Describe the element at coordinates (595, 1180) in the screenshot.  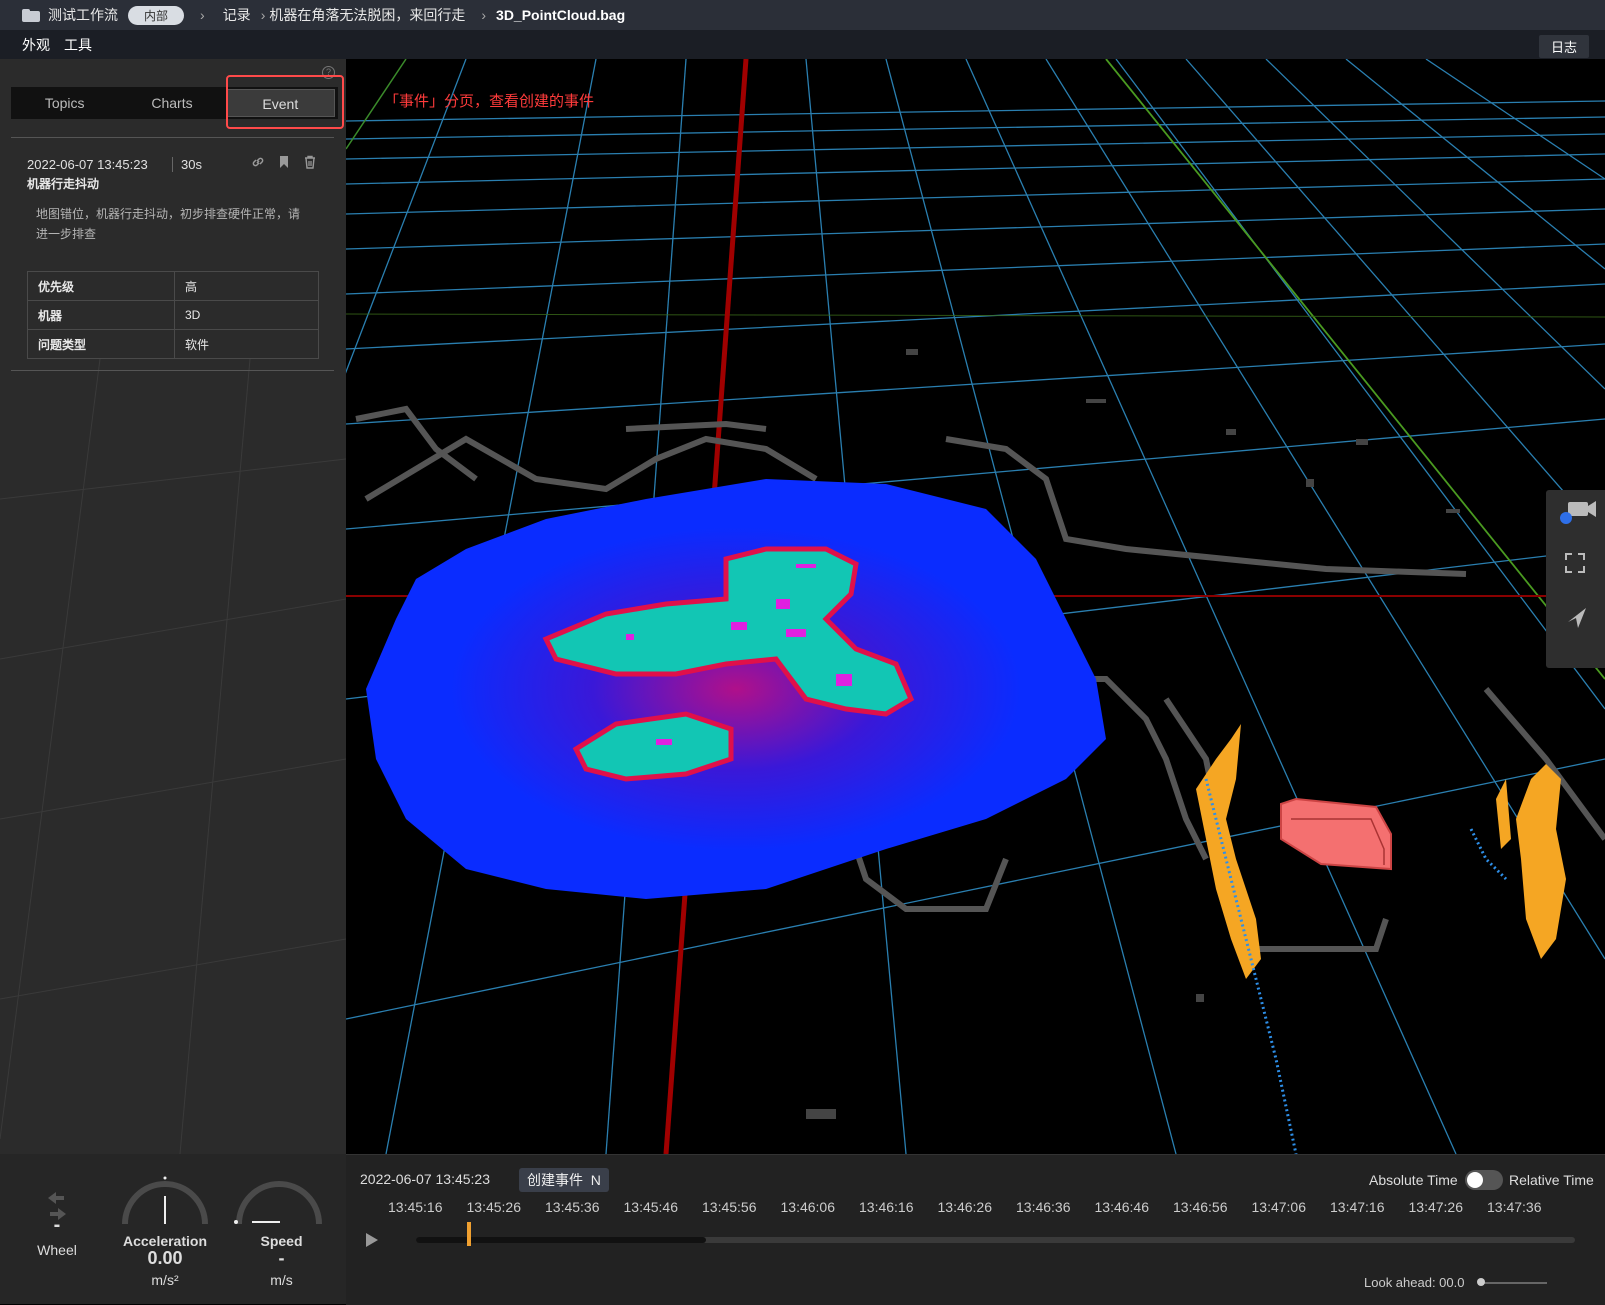
I see `shortcut-key: N` at that location.